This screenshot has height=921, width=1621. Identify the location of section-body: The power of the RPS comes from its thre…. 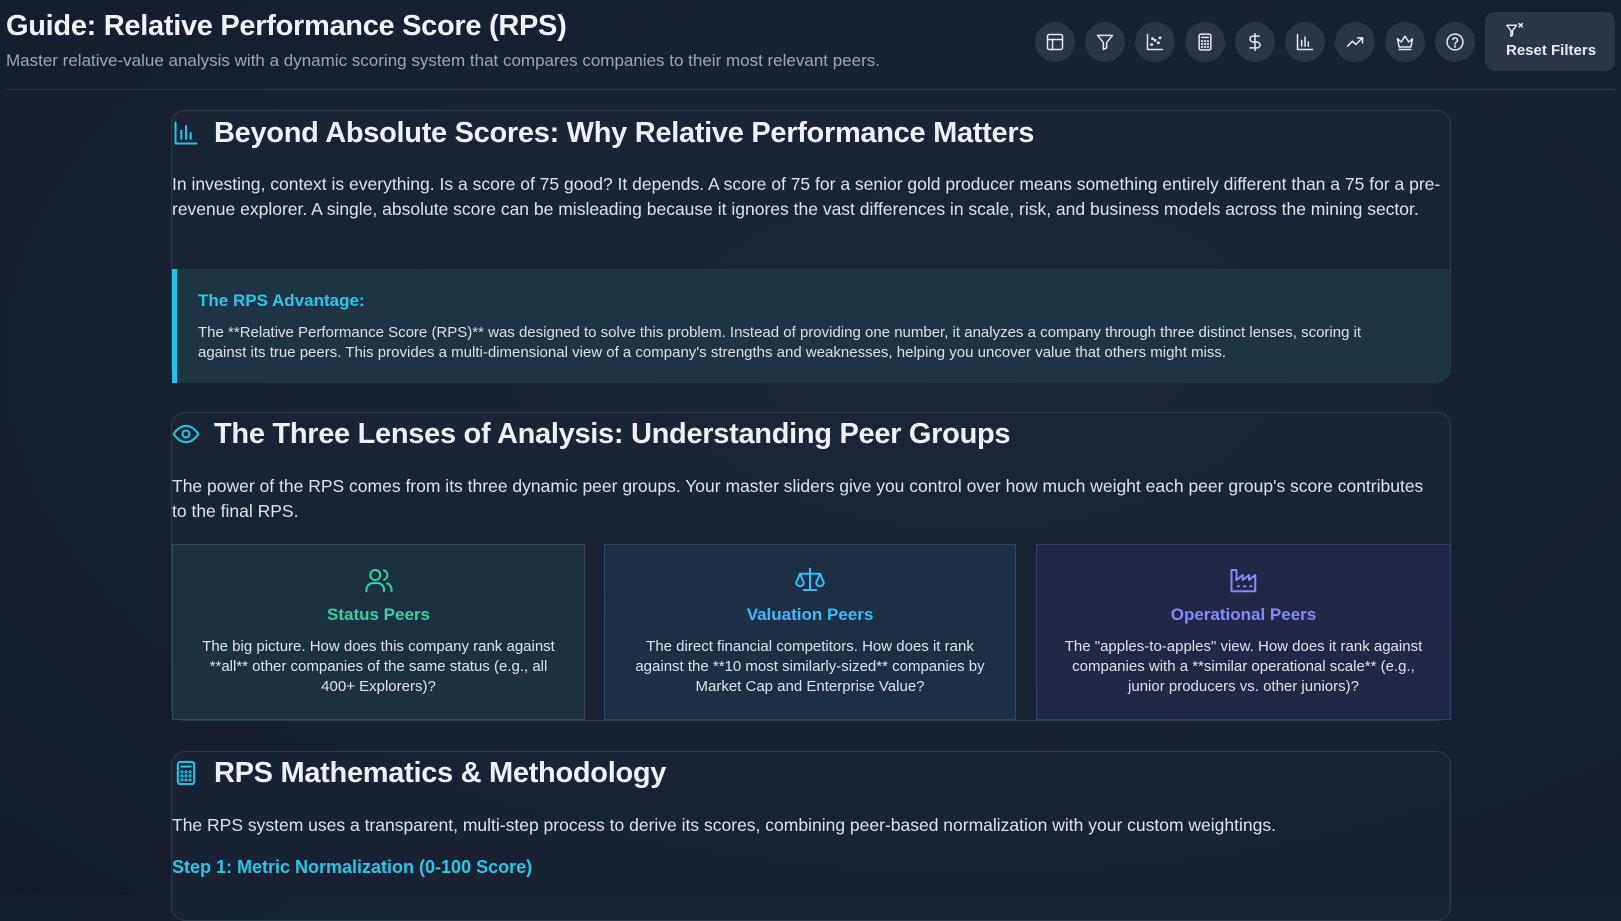
(798, 498).